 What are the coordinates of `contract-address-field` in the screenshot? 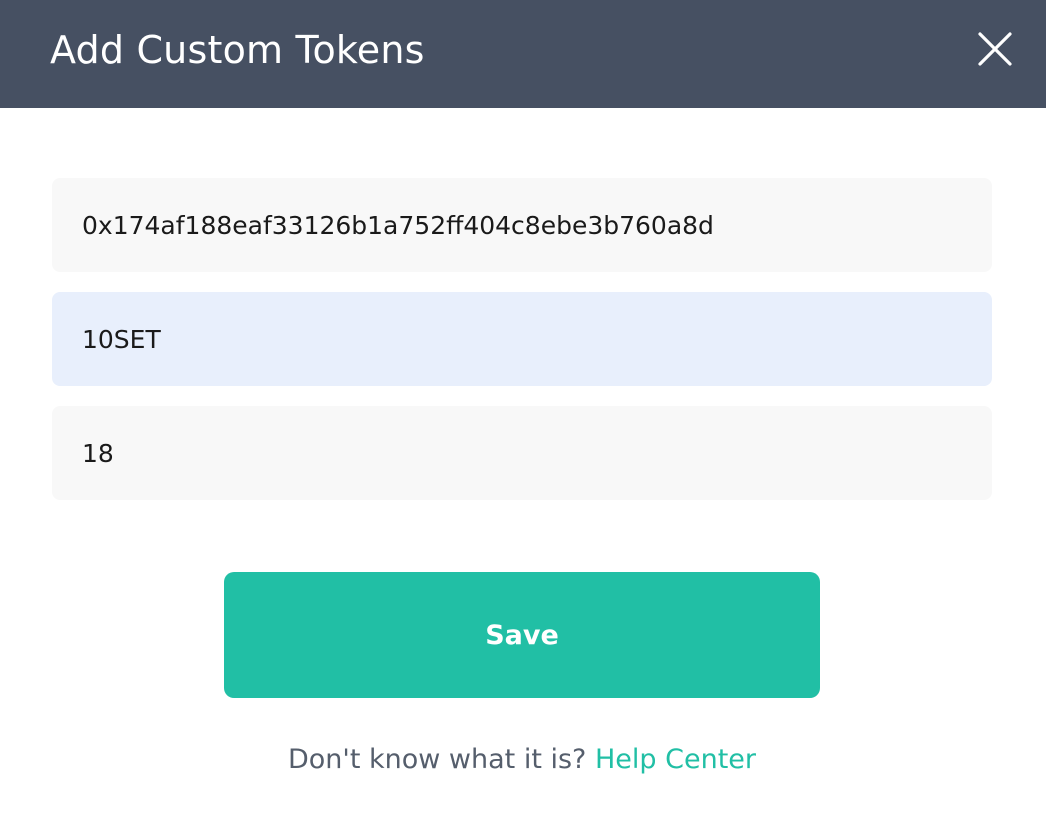 It's located at (522, 225).